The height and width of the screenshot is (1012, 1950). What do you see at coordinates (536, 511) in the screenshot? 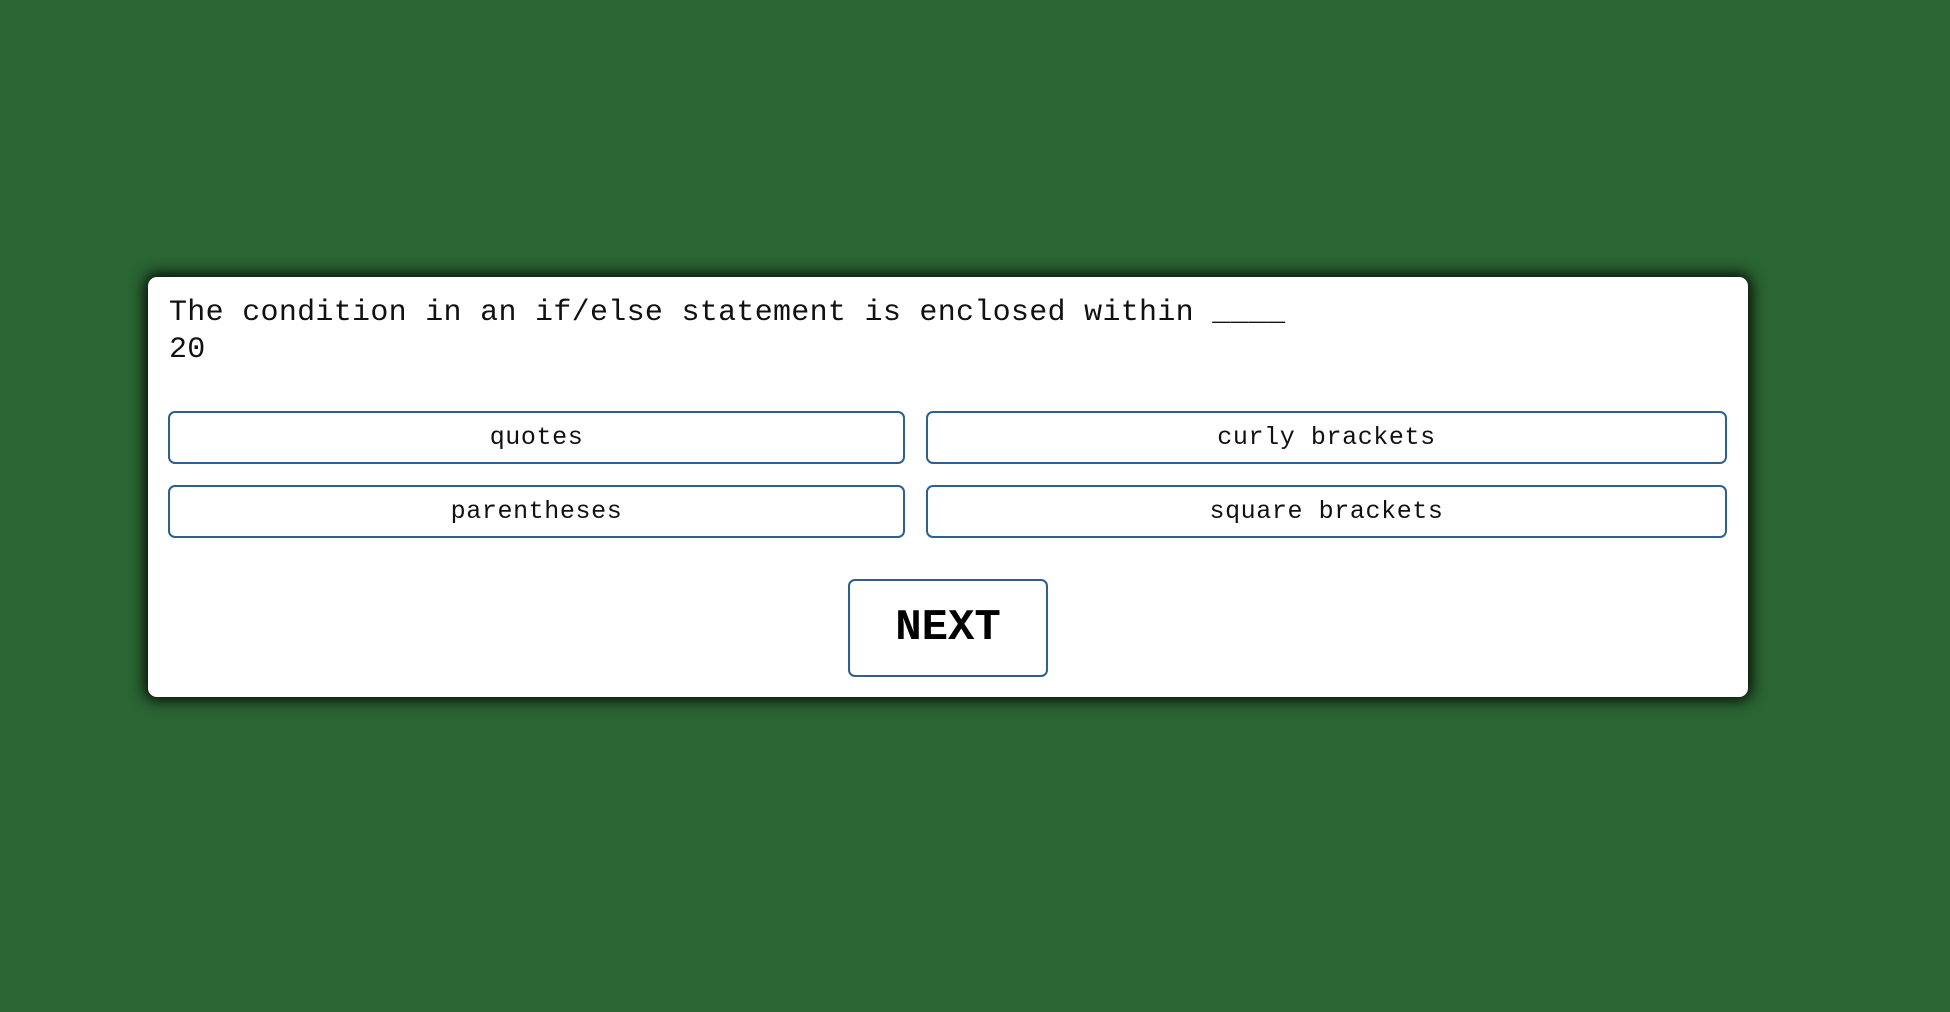
I see `answer-button-parentheses: parentheses` at bounding box center [536, 511].